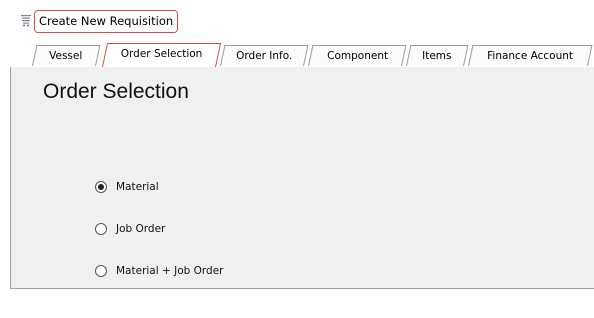  I want to click on tab-label: Component, so click(357, 56).